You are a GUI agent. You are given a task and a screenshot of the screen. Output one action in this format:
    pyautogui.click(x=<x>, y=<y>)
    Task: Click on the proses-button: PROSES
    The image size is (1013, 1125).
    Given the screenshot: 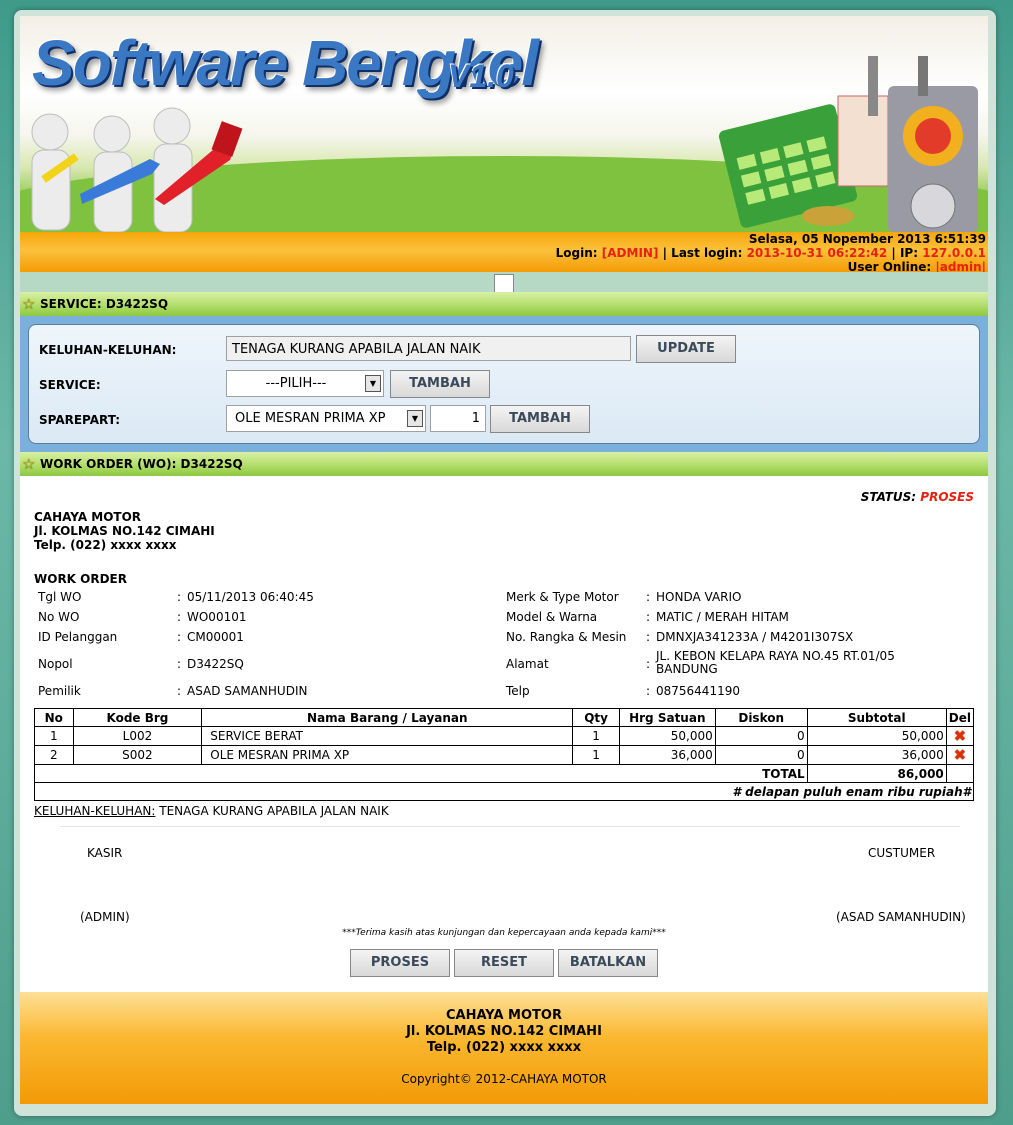 What is the action you would take?
    pyautogui.click(x=400, y=963)
    